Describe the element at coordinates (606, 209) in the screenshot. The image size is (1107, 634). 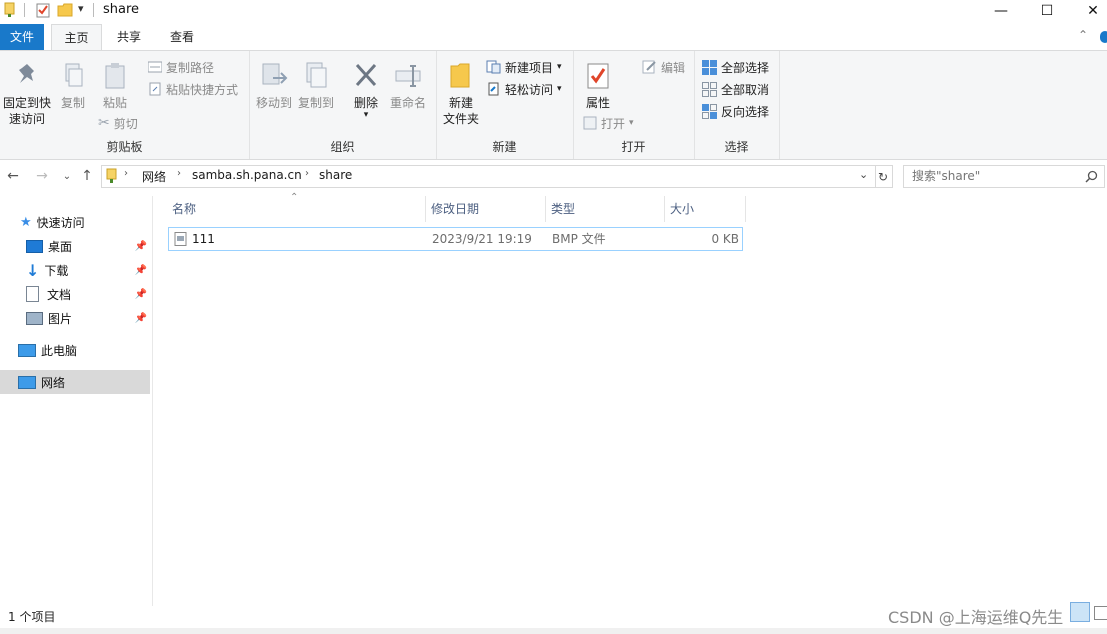
I see `column-header-type: 类型` at that location.